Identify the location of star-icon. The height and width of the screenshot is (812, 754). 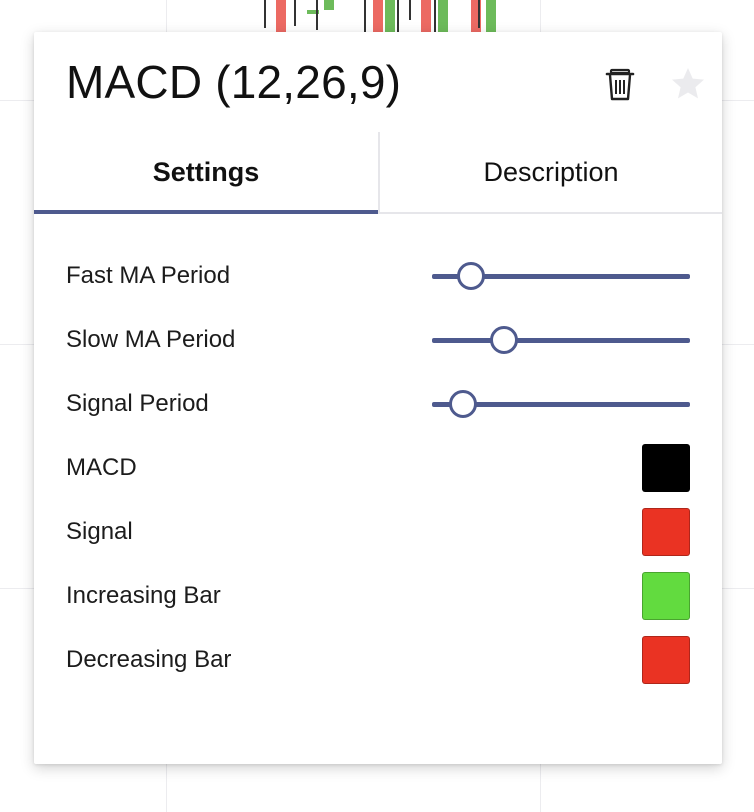
(688, 84).